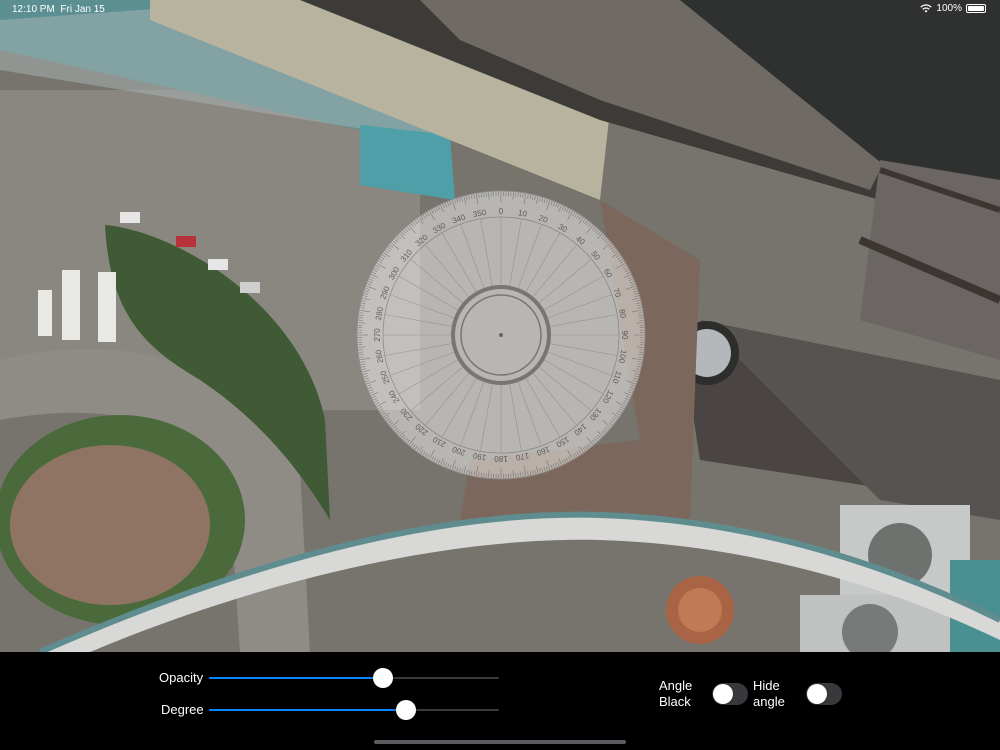 The width and height of the screenshot is (1000, 750). I want to click on degree-label: Degree, so click(182, 709).